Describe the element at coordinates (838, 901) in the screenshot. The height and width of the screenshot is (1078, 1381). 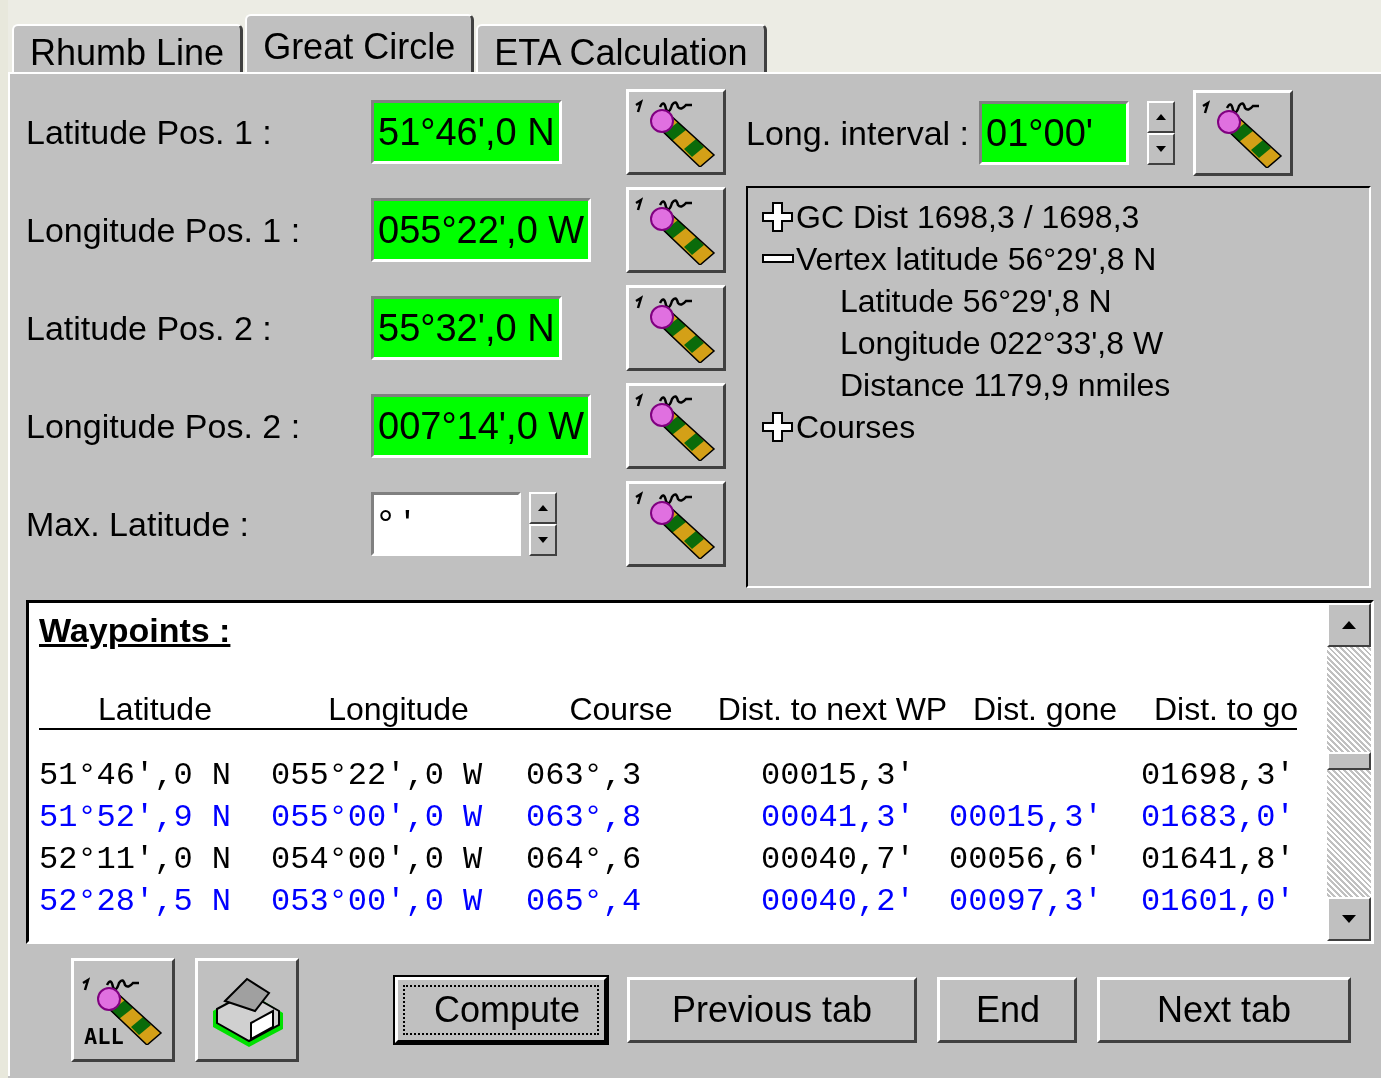
I see `table-cell-text: 00040,2'` at that location.